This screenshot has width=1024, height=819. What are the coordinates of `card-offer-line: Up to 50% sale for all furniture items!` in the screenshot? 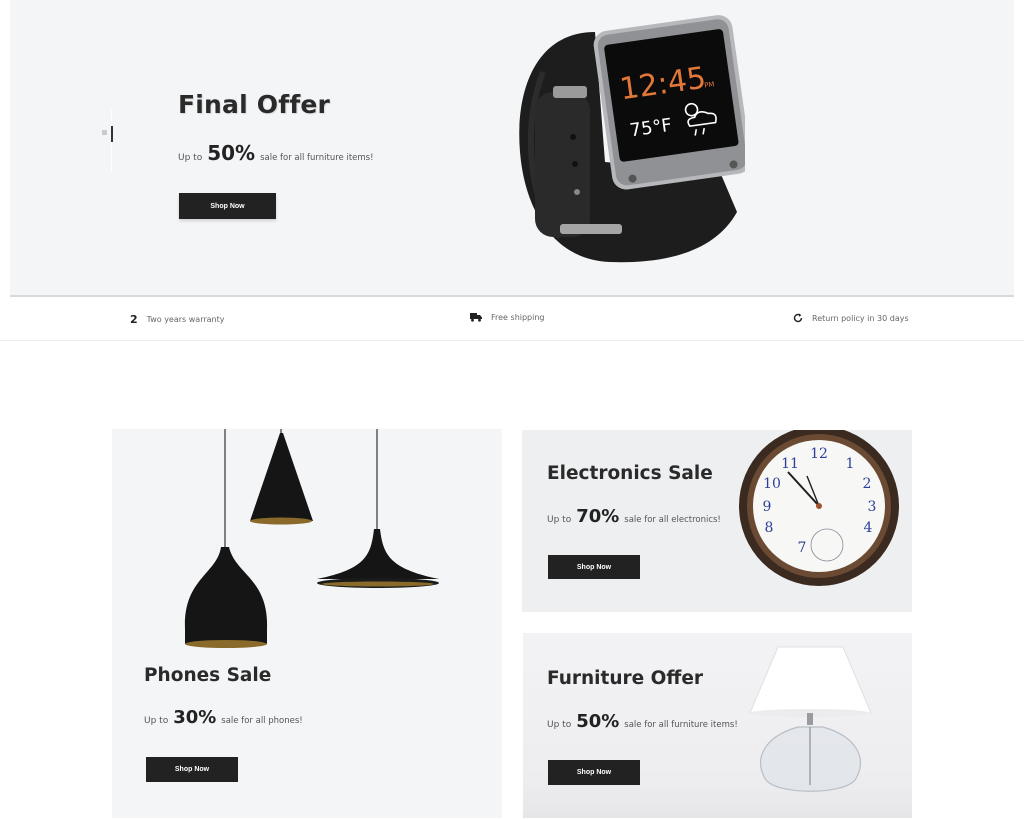 It's located at (642, 721).